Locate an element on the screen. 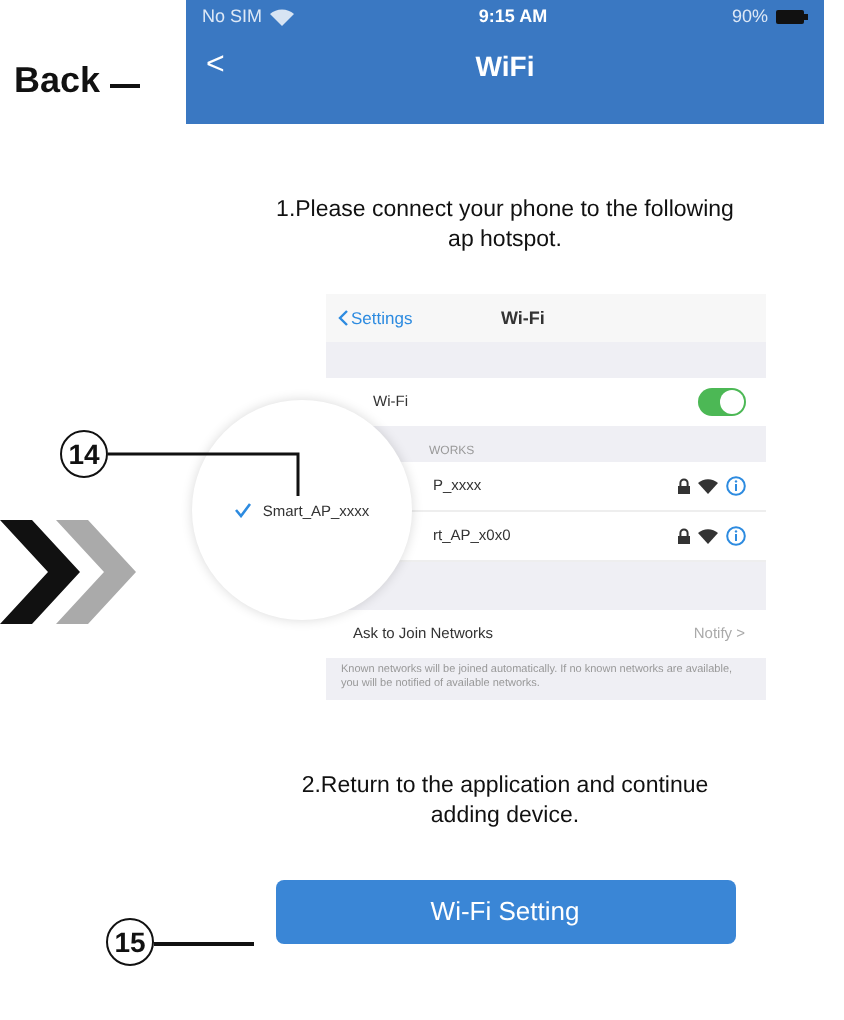 The width and height of the screenshot is (844, 1020). battery-text: 90% is located at coordinates (749, 16).